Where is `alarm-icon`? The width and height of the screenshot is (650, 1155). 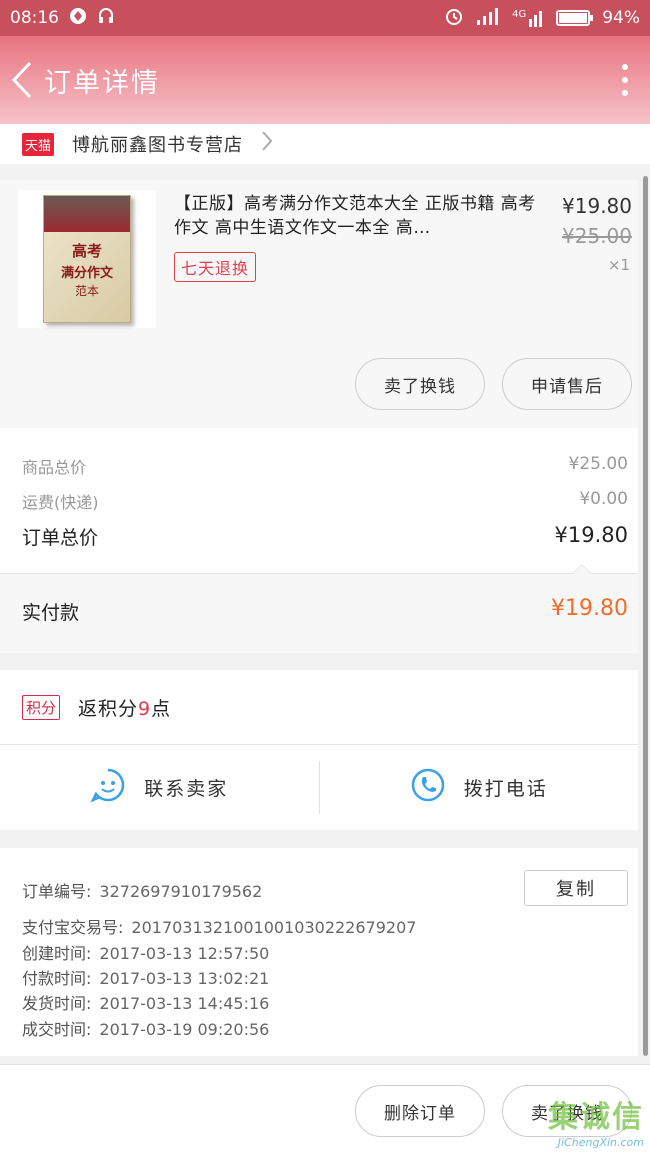 alarm-icon is located at coordinates (454, 18).